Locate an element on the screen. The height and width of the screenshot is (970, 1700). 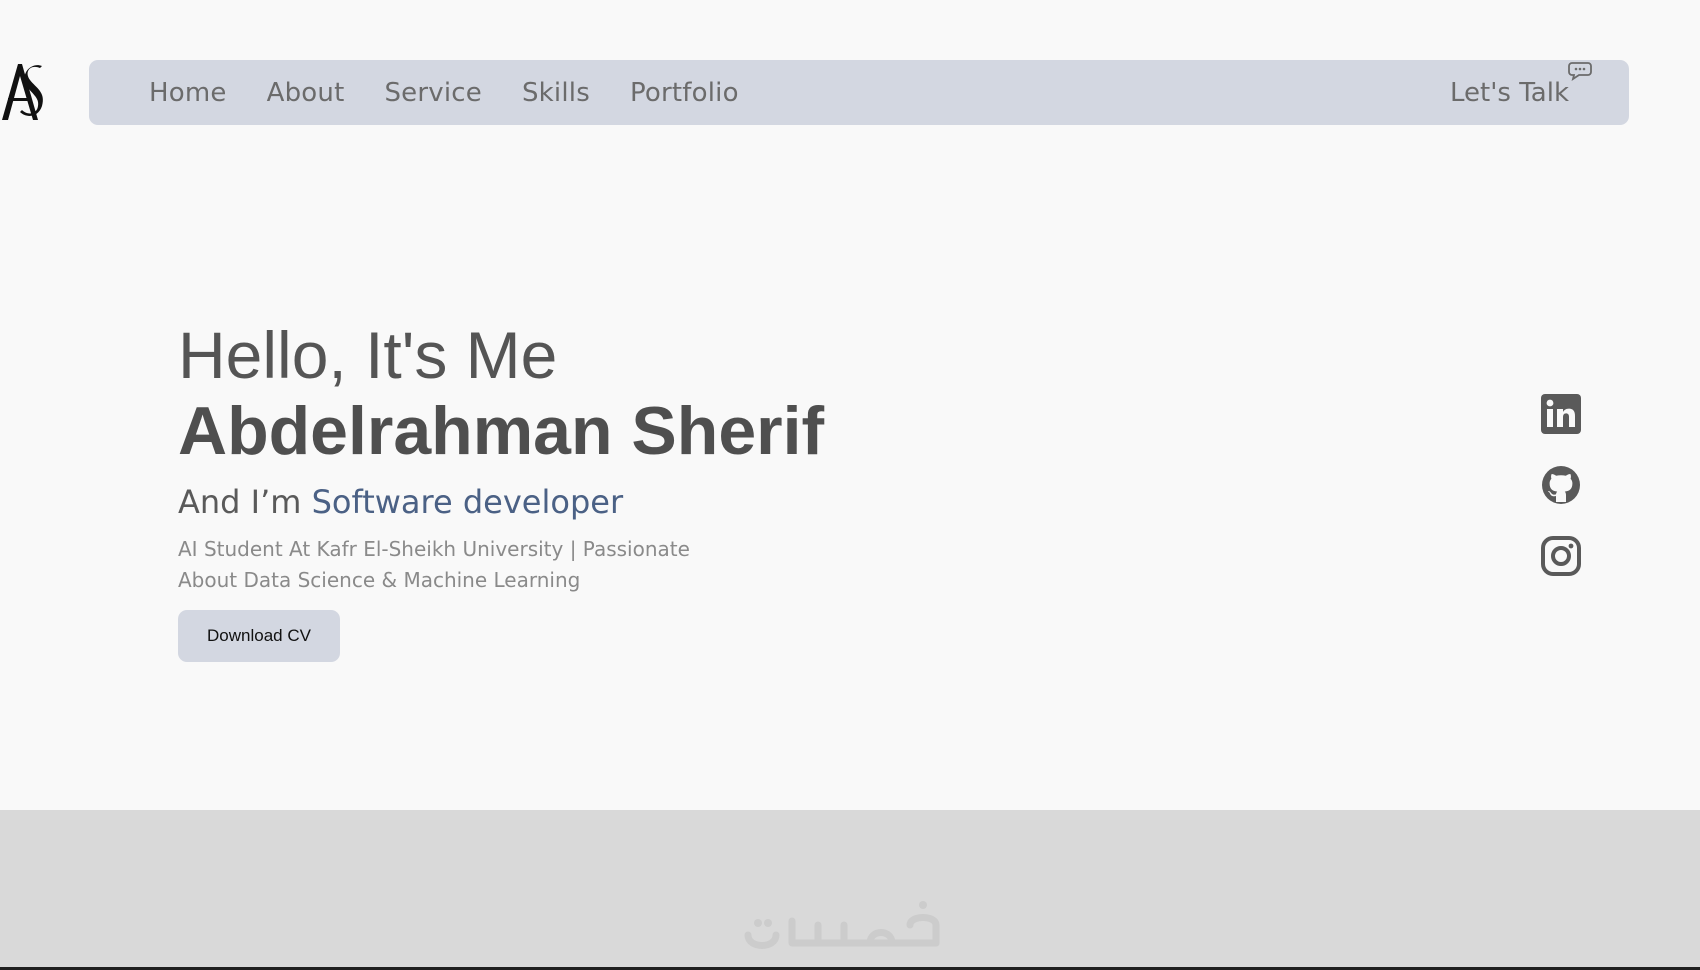
hero-greeting: Hello, It's Me is located at coordinates (368, 355).